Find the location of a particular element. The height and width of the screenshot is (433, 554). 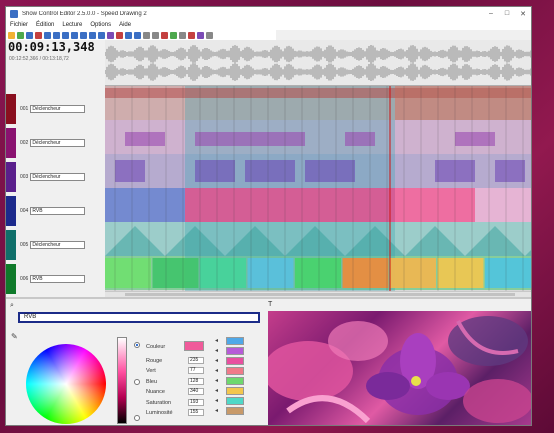

maximize-button: □ is located at coordinates (507, 13).